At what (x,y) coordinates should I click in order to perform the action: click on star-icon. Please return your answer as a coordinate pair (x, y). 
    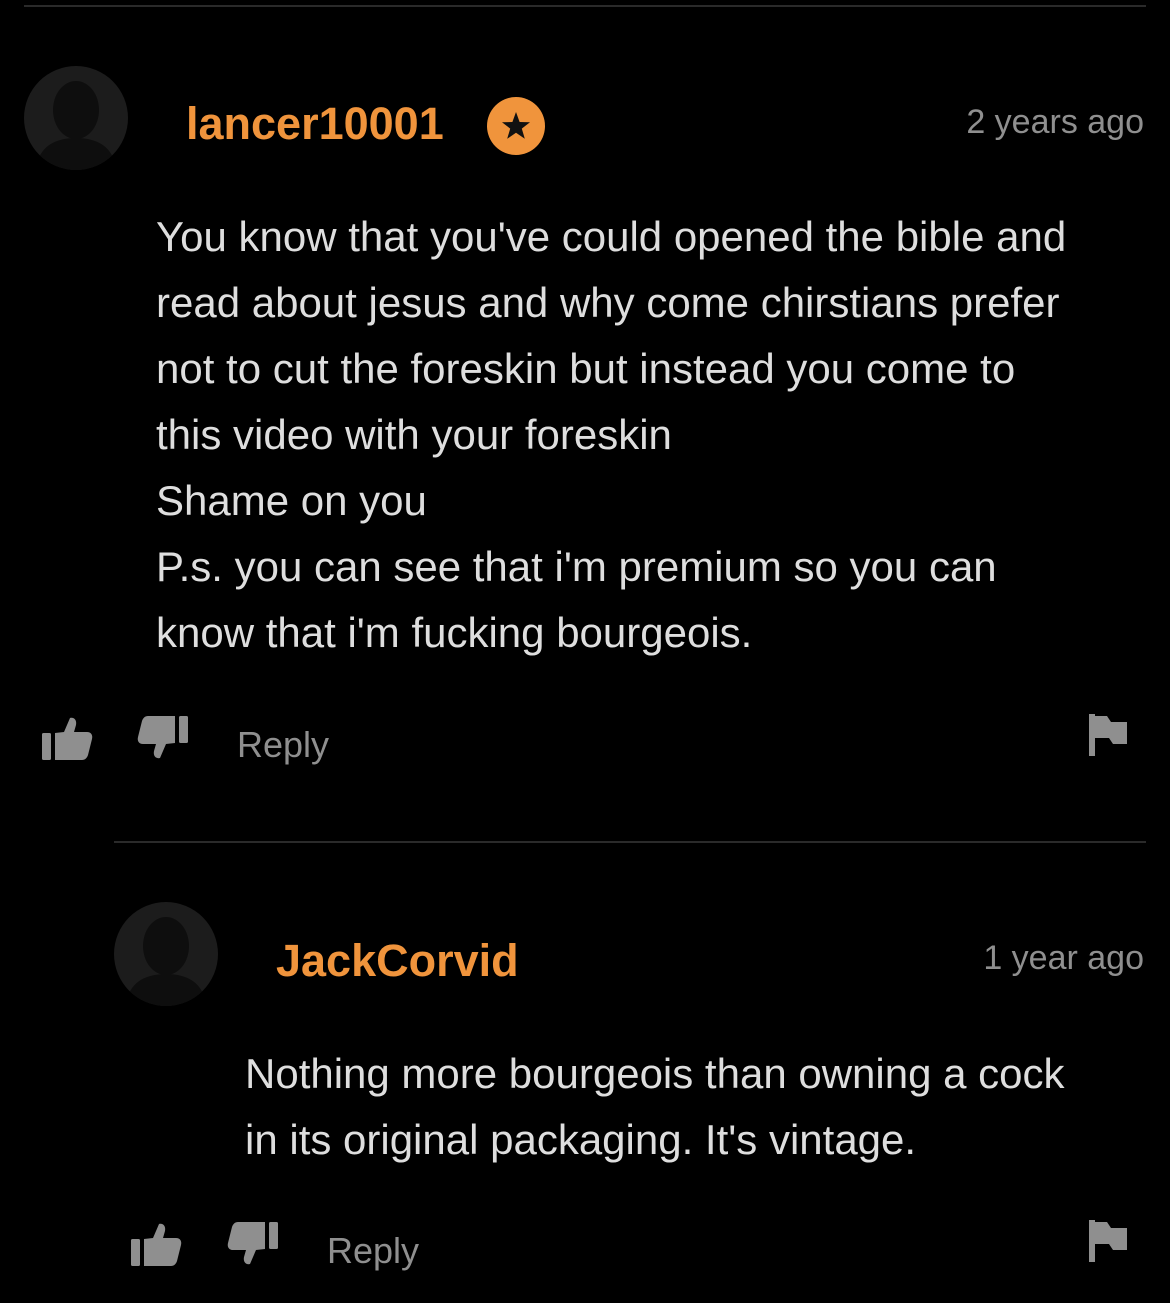
    Looking at the image, I should click on (516, 125).